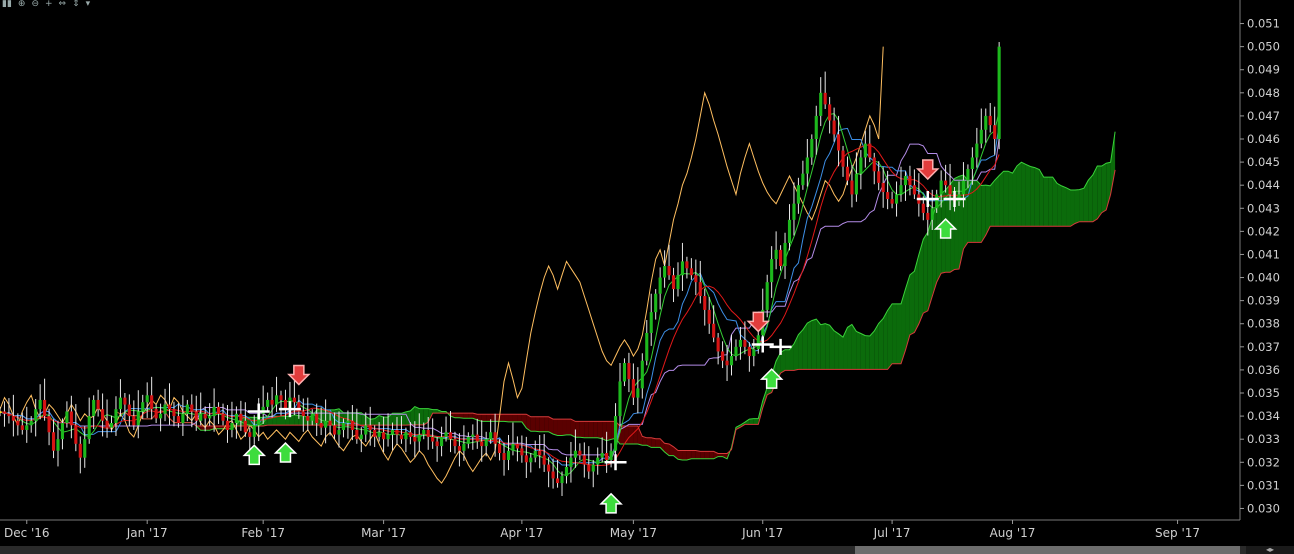 The image size is (1294, 554). I want to click on scroll-right-button: ◂▸, so click(1270, 550).